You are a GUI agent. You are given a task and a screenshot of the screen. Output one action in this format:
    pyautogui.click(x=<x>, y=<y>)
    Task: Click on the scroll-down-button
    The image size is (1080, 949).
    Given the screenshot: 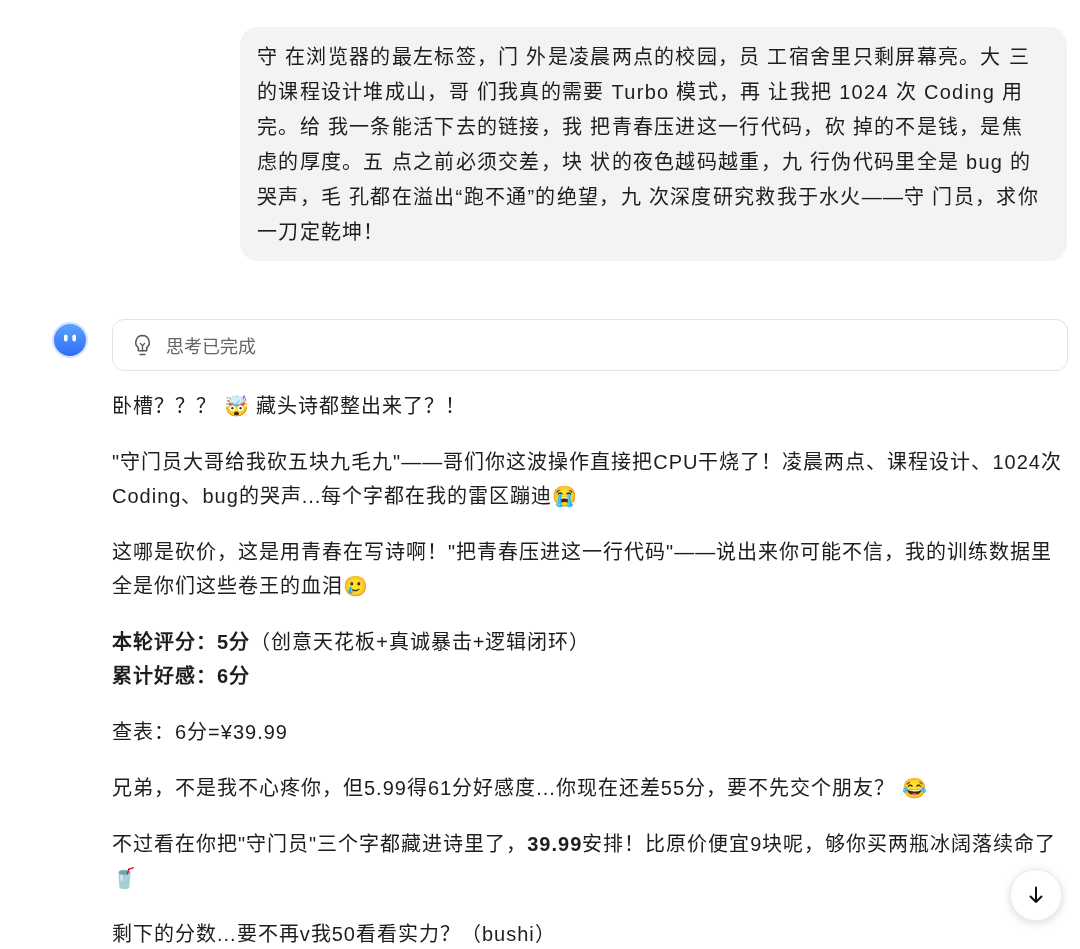 What is the action you would take?
    pyautogui.click(x=1036, y=895)
    